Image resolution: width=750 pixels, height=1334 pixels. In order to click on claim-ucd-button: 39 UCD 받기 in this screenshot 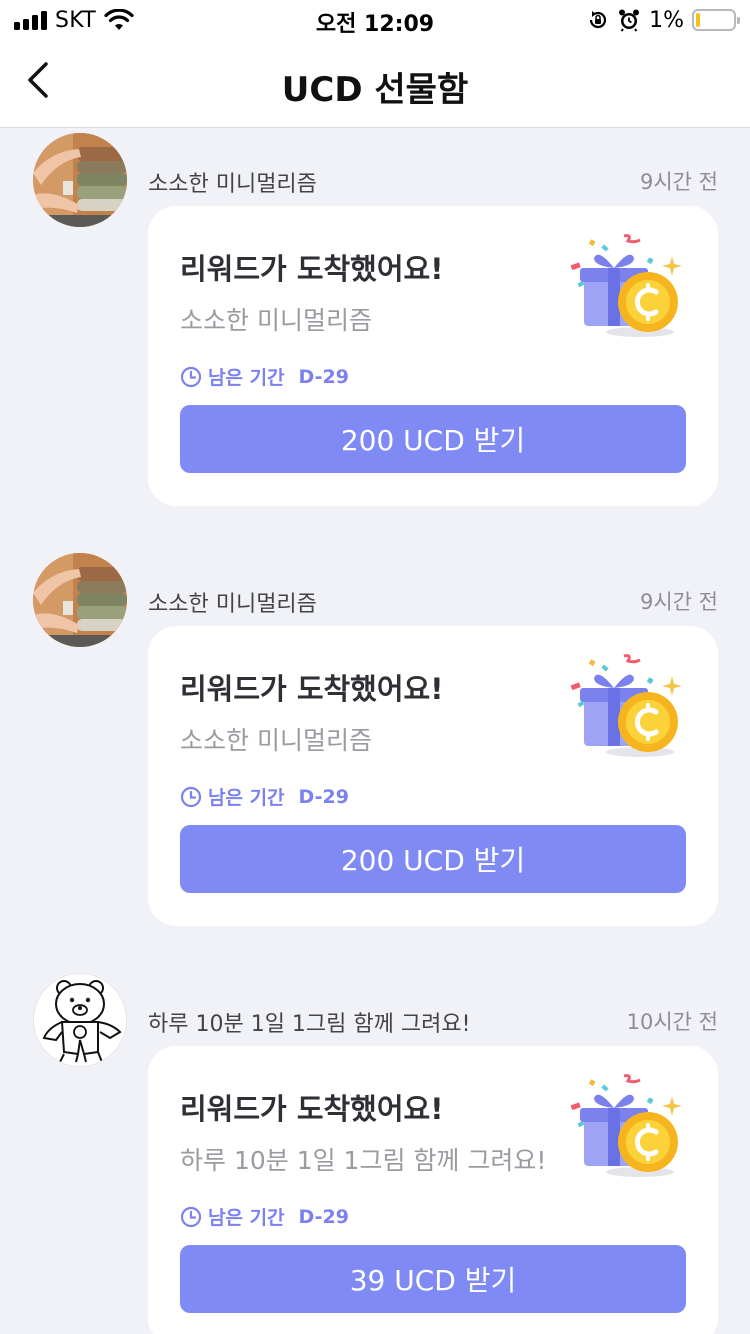, I will do `click(433, 1279)`.